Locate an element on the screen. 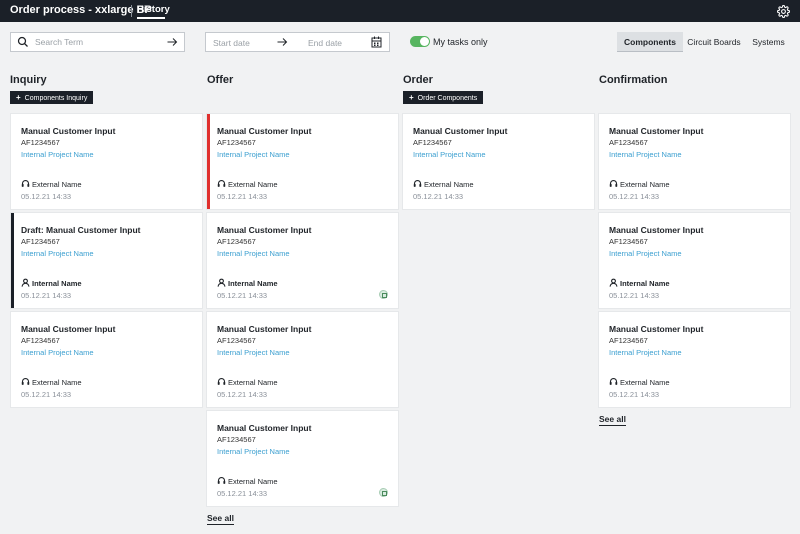 Image resolution: width=800 pixels, height=534 pixels. column-title-offer: Offer is located at coordinates (220, 80).